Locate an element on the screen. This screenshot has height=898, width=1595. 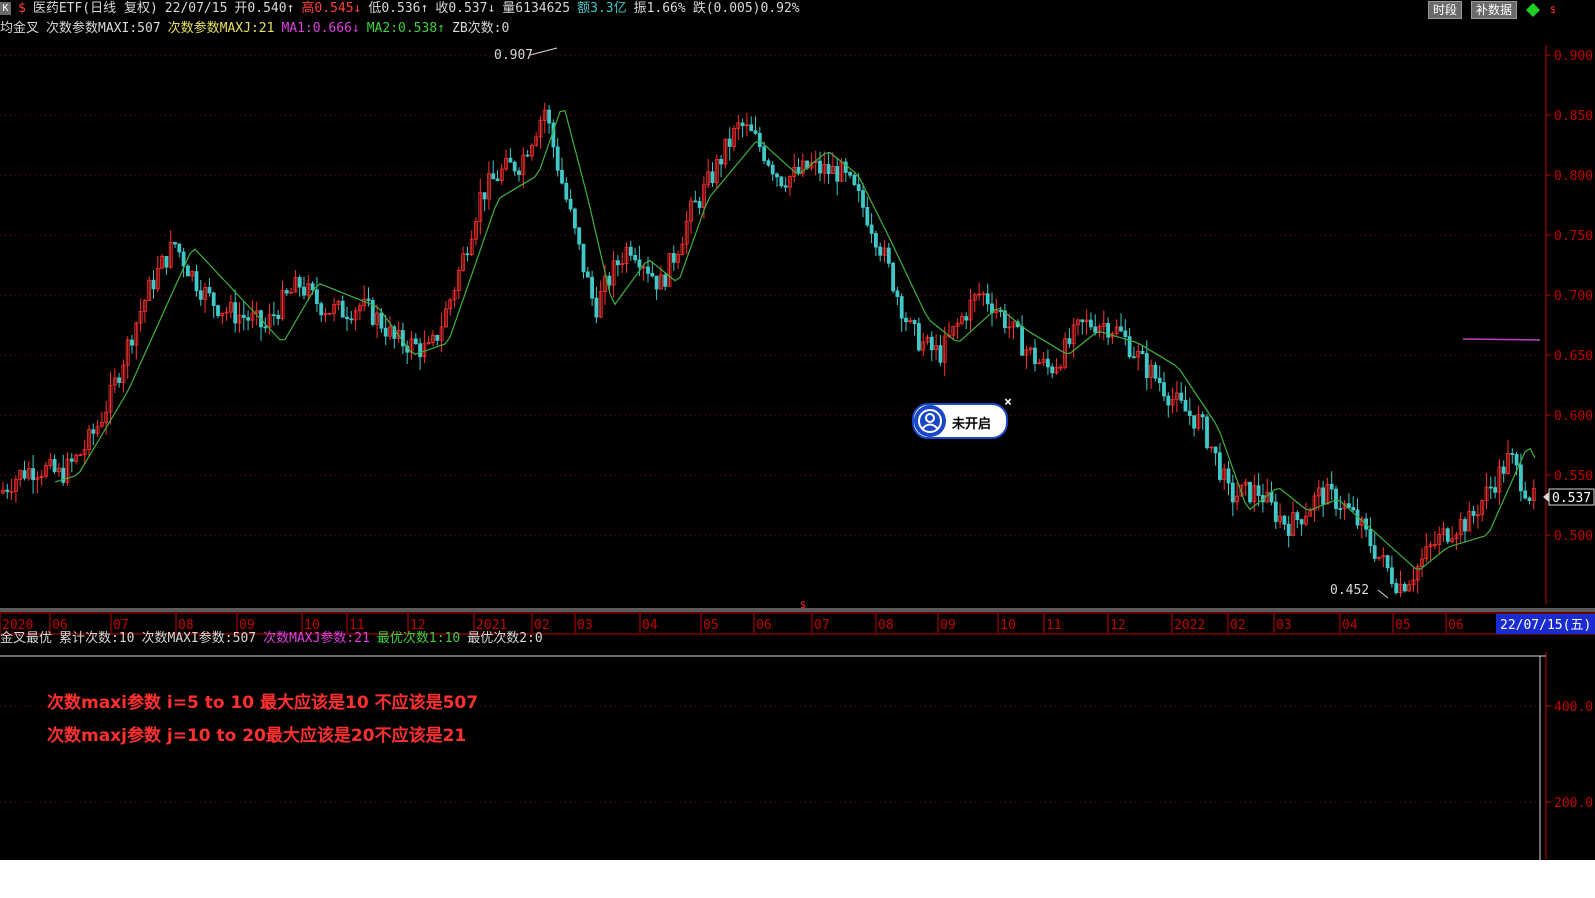
sub-panel-best2: 最优次数2:0 is located at coordinates (505, 638).